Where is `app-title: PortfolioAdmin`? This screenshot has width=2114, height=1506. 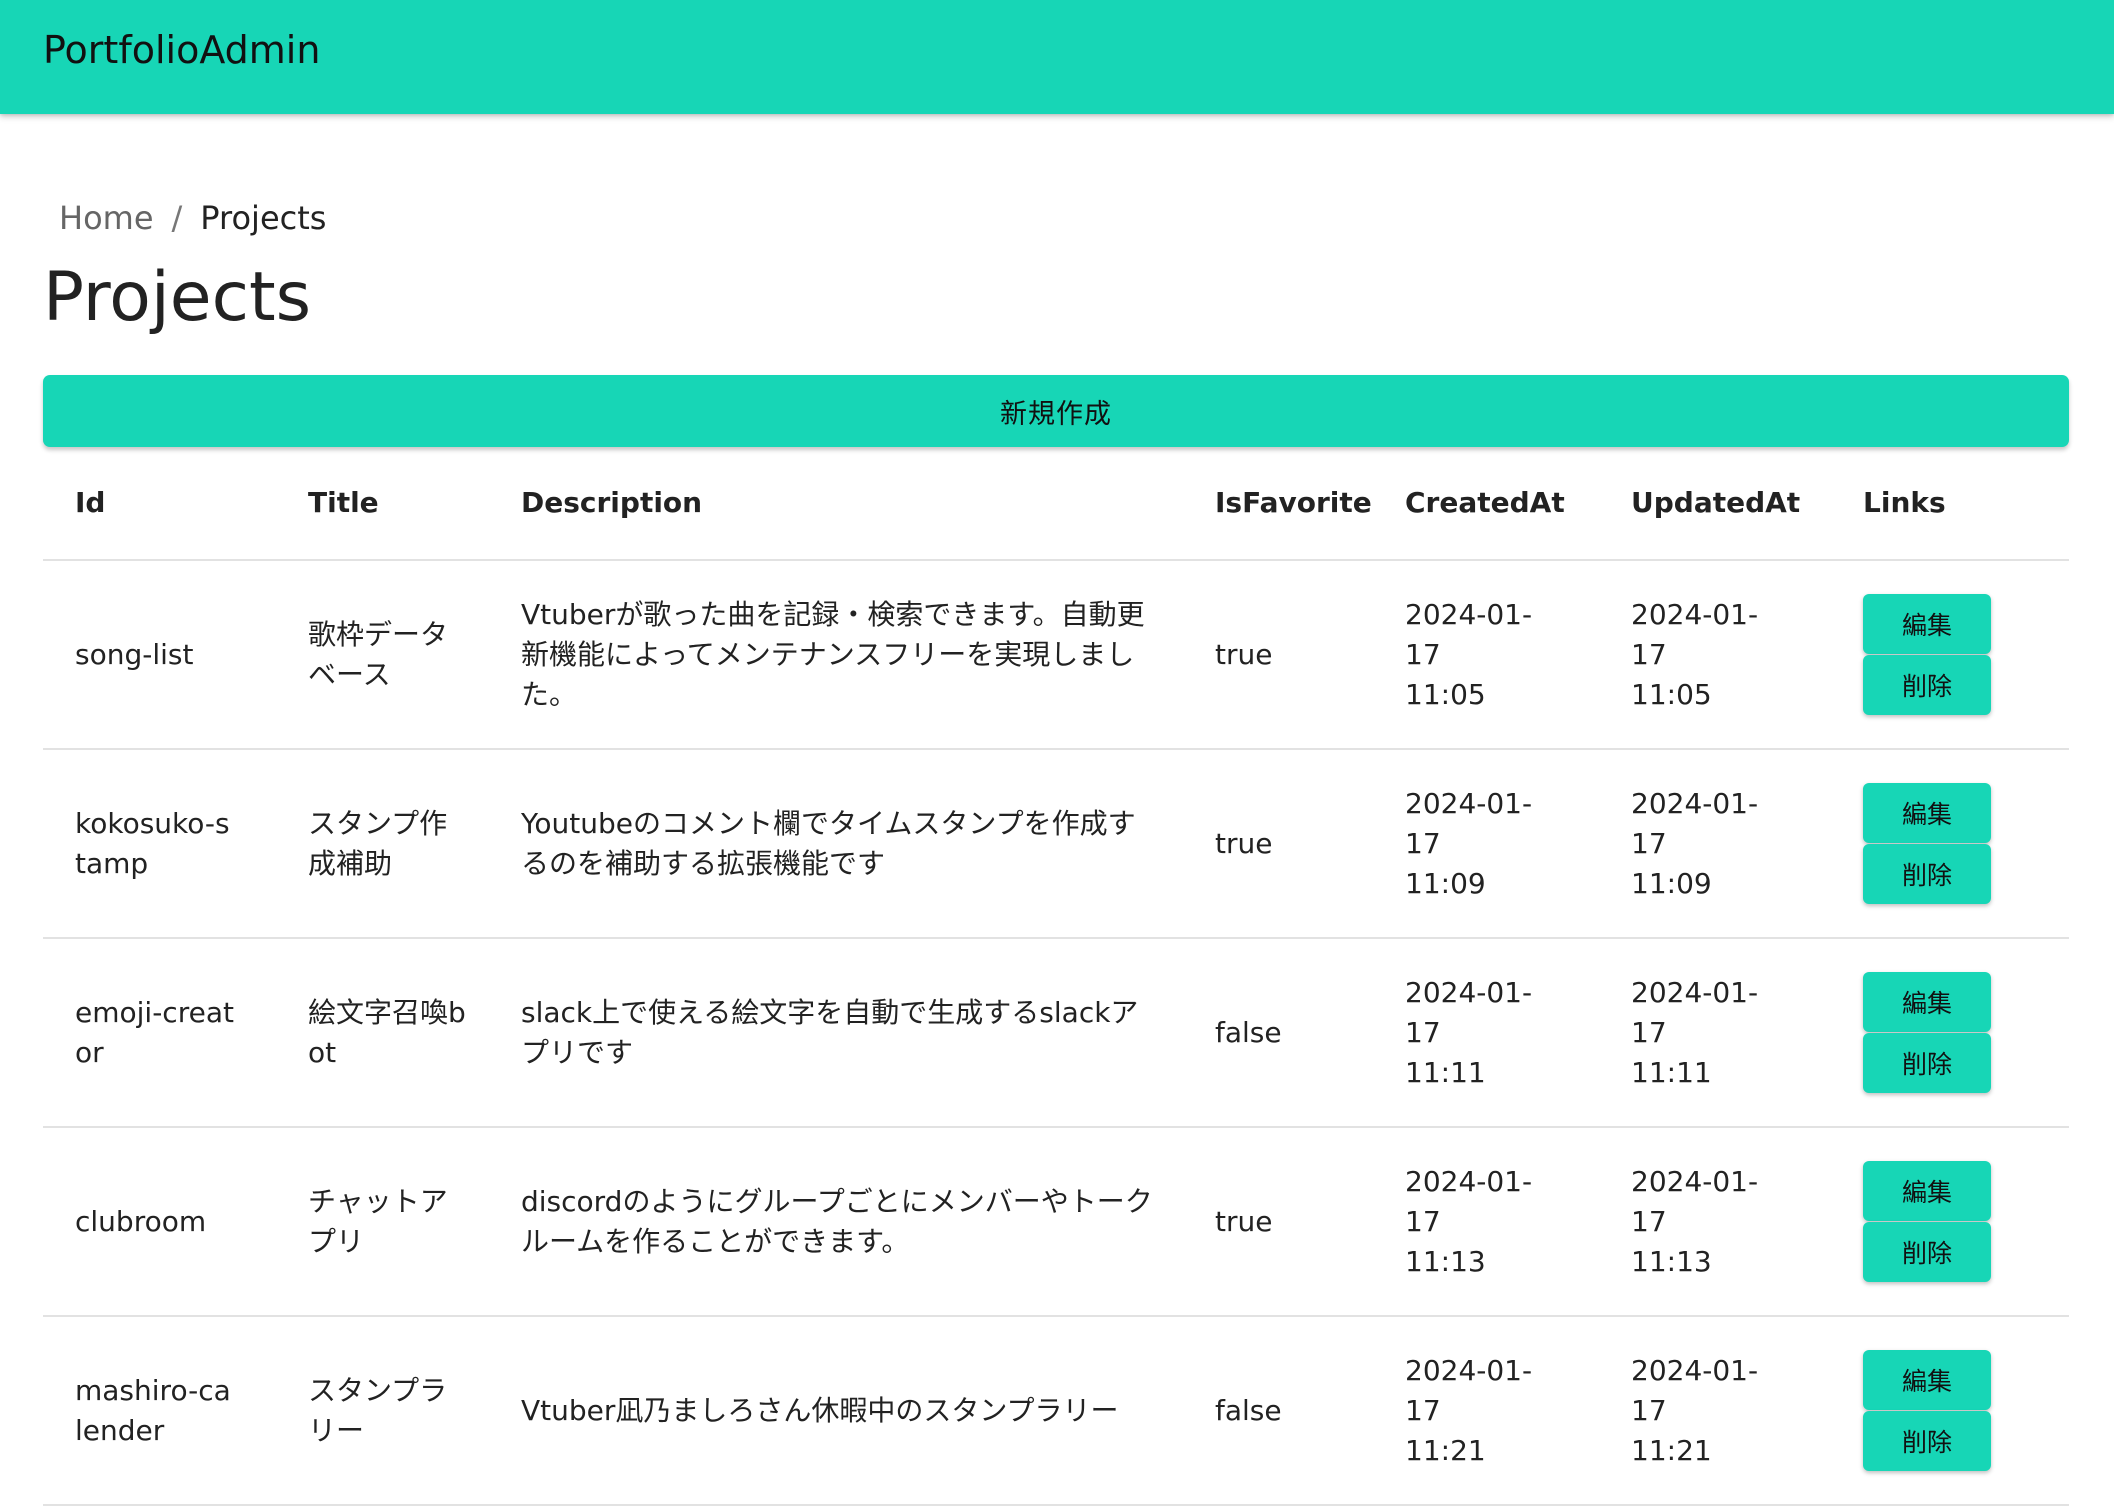 app-title: PortfolioAdmin is located at coordinates (182, 50).